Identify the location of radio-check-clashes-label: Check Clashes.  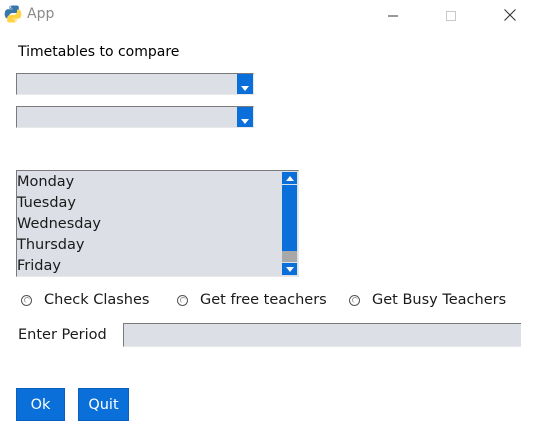
(97, 300).